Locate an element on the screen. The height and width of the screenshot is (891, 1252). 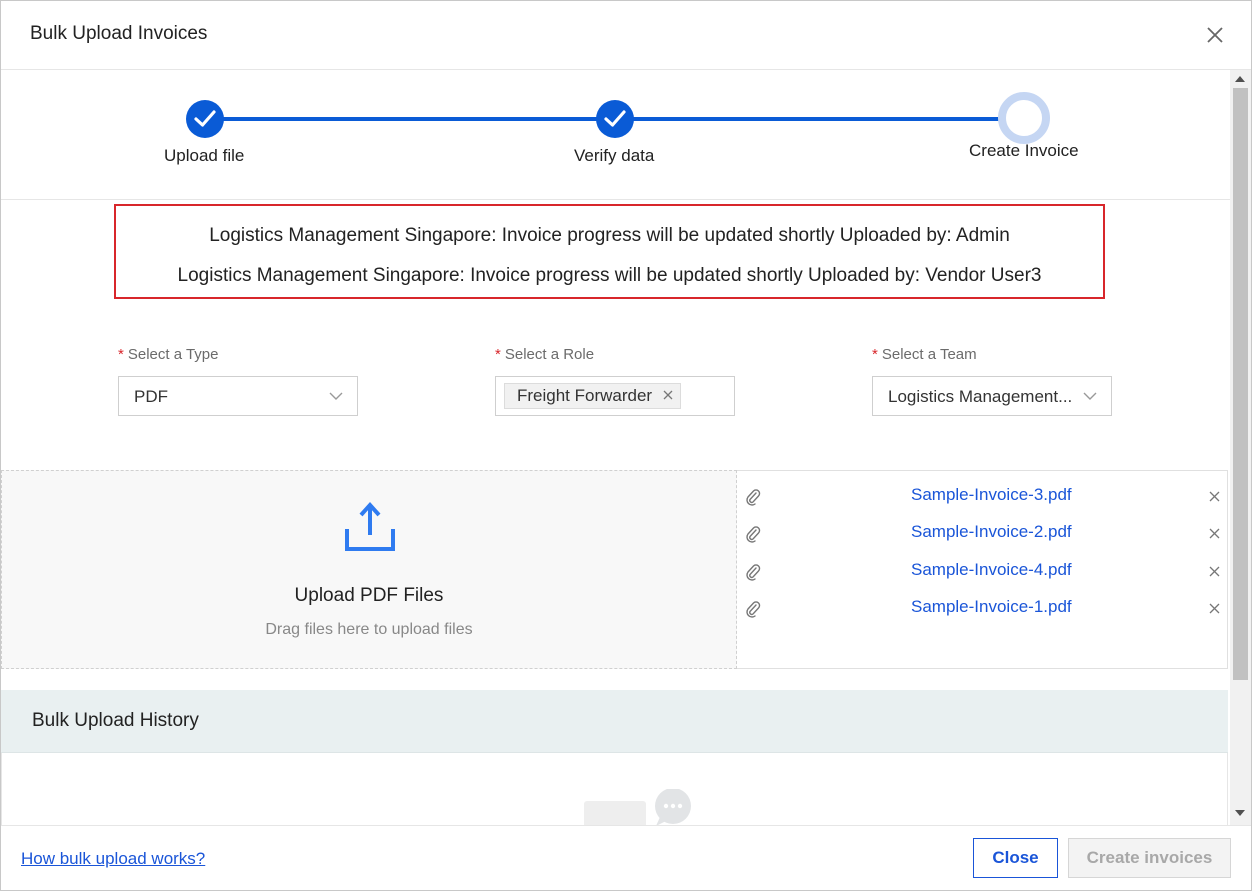
step-create-invoice-current is located at coordinates (1024, 118).